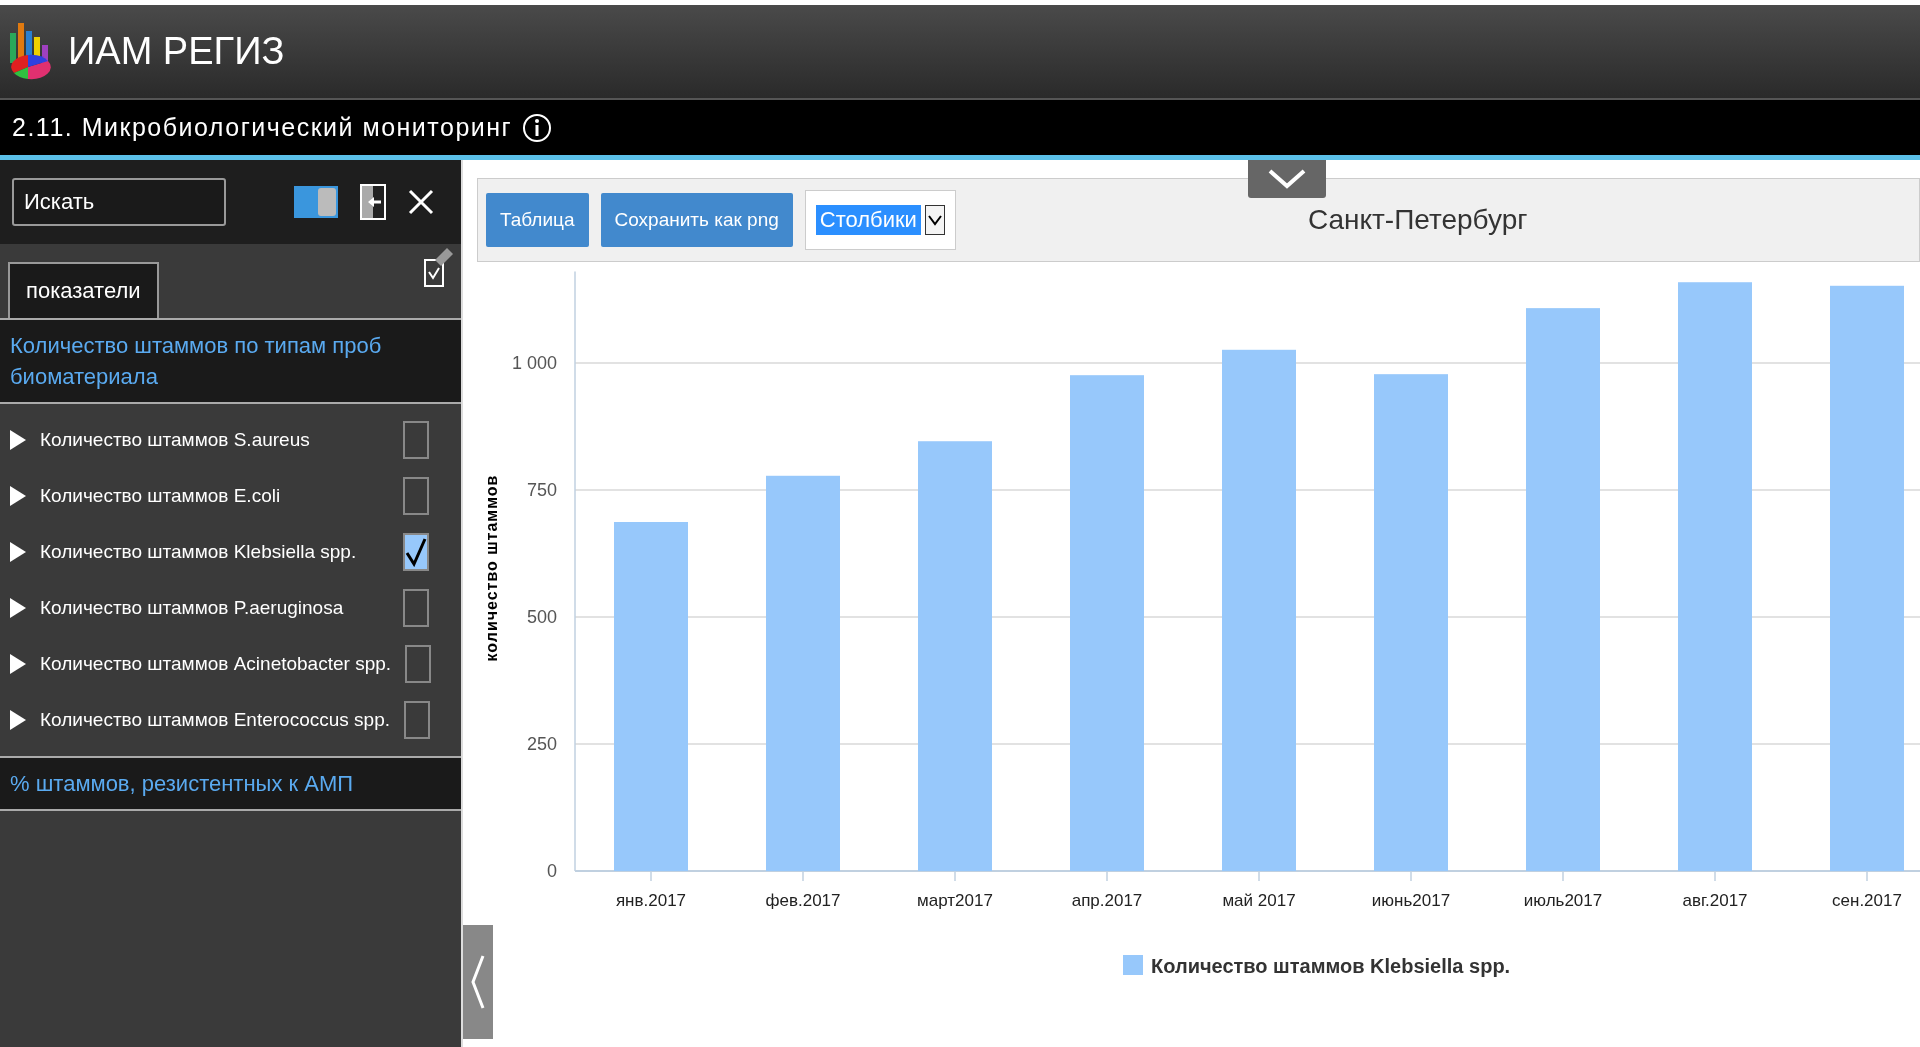 The height and width of the screenshot is (1047, 1920). Describe the element at coordinates (182, 784) in the screenshot. I see `group-title: % штаммов, резистентных к АМП` at that location.